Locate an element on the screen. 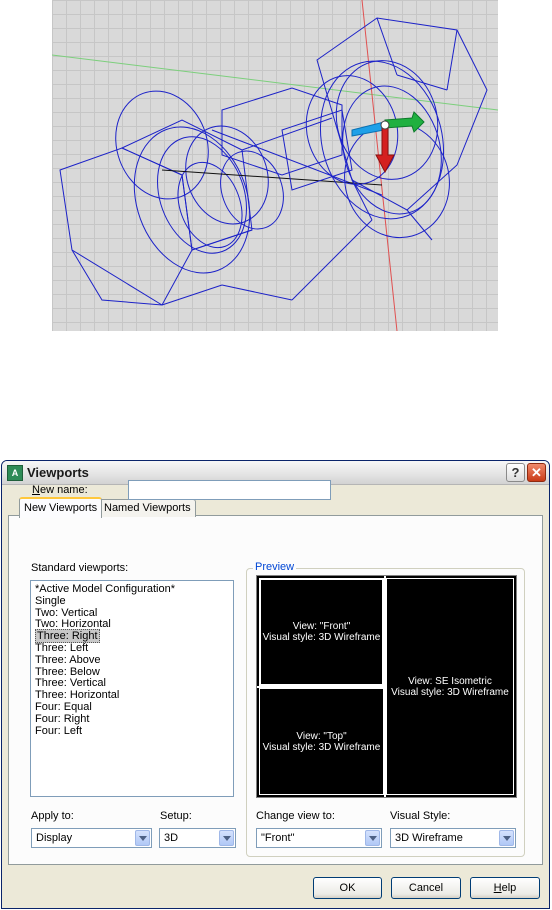 The width and height of the screenshot is (552, 910). apply-to-value: Display is located at coordinates (54, 838).